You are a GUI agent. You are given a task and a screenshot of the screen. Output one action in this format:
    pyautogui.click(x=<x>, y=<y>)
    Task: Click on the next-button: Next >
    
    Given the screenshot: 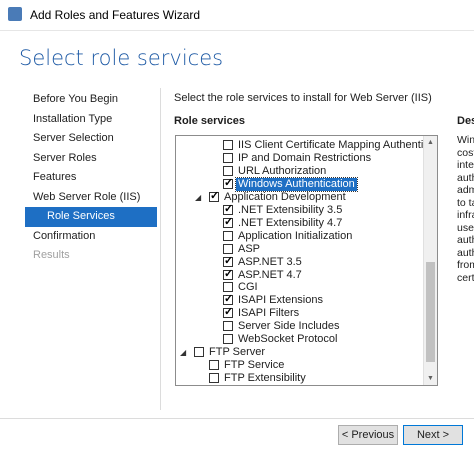 What is the action you would take?
    pyautogui.click(x=433, y=435)
    